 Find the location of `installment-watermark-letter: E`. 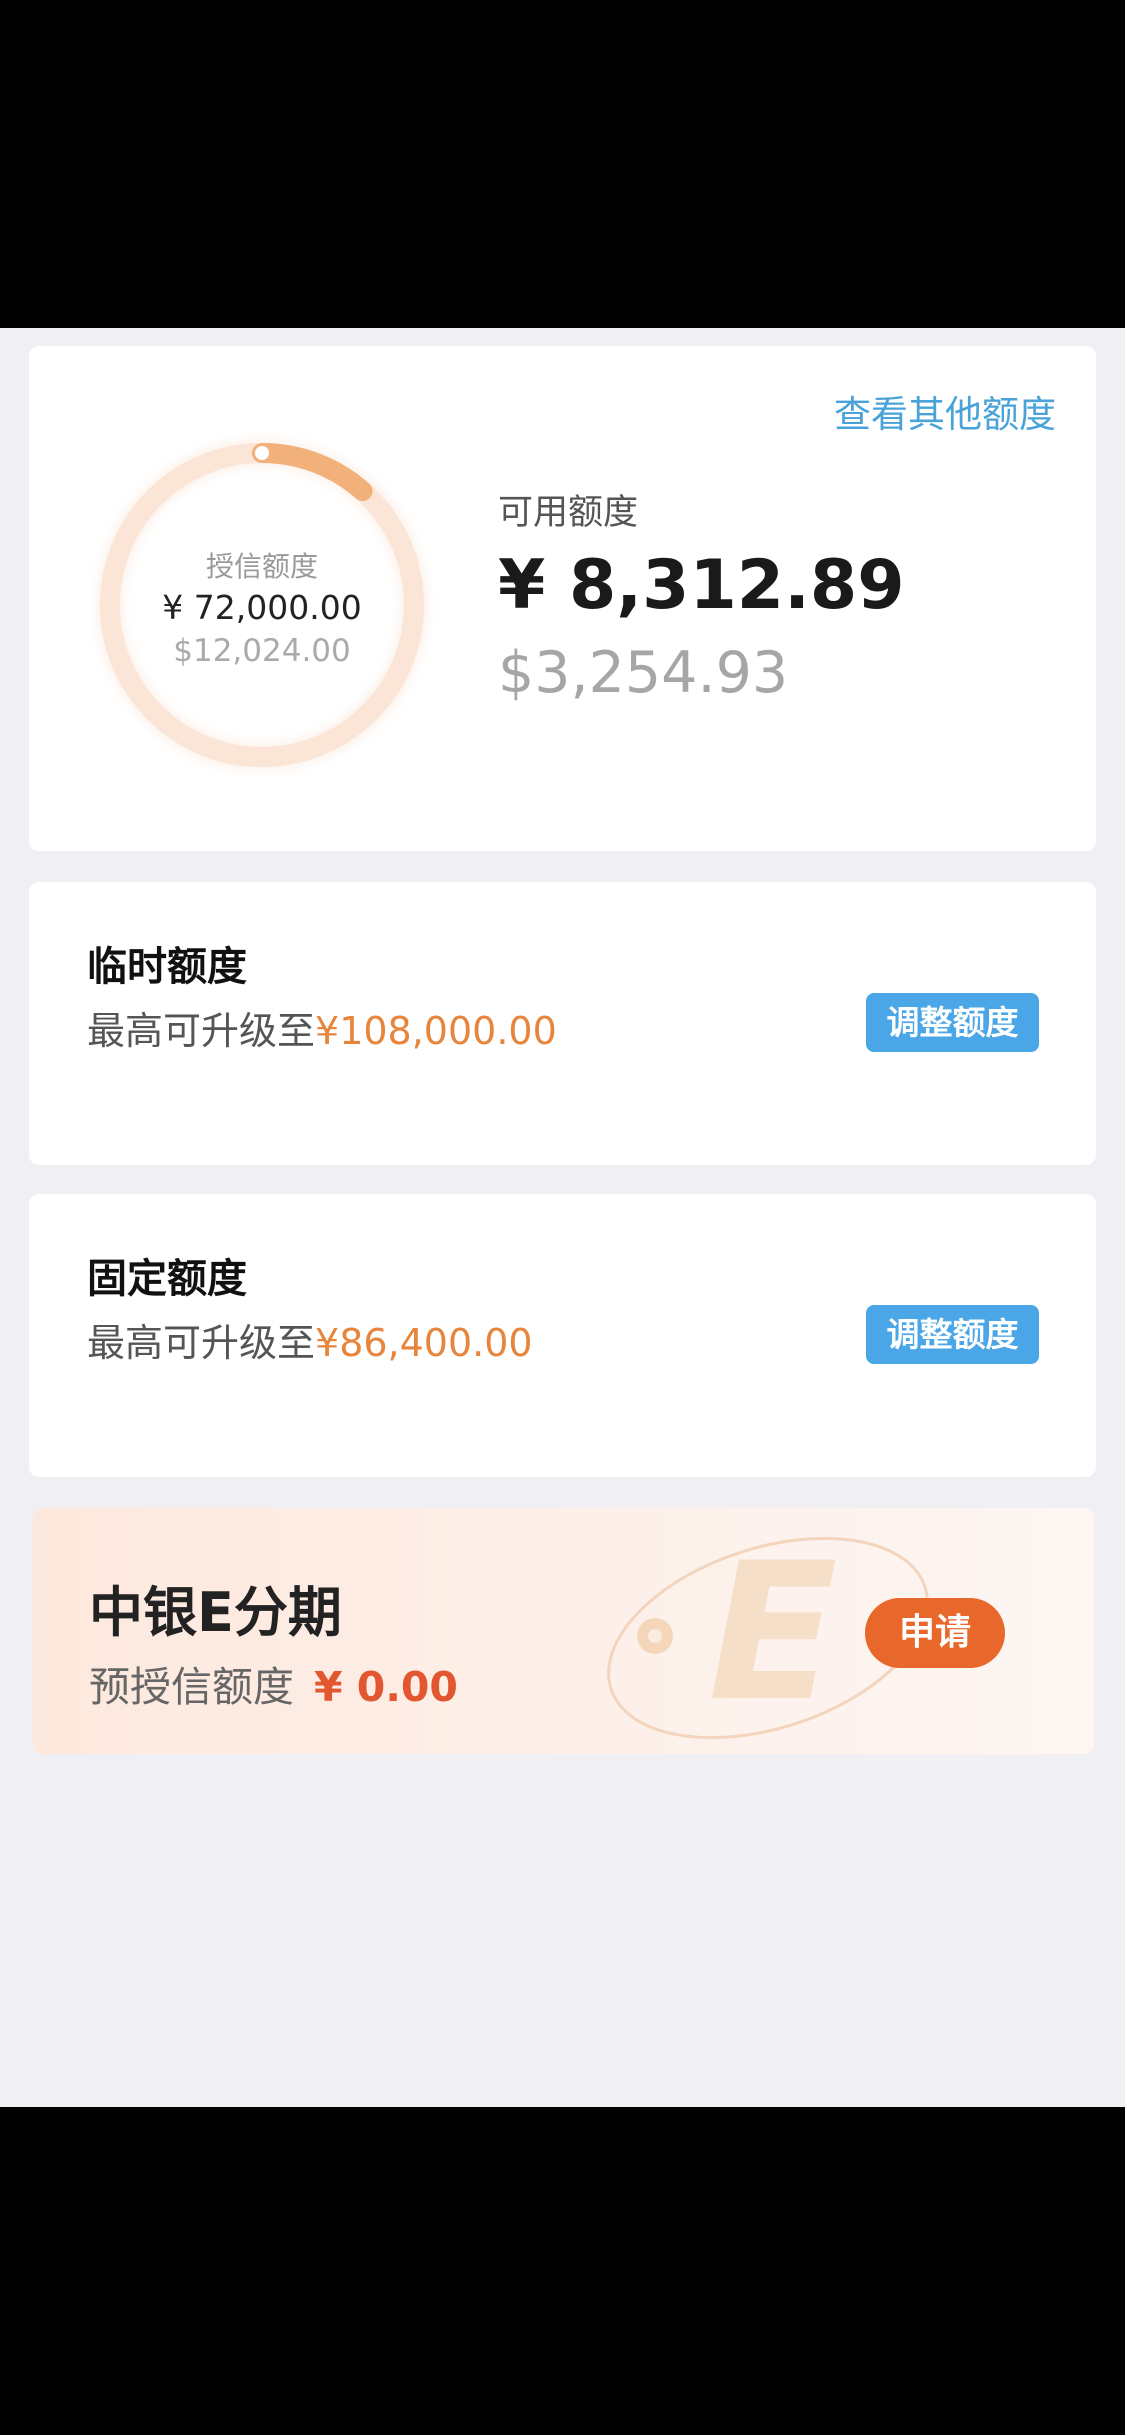

installment-watermark-letter: E is located at coordinates (773, 1633).